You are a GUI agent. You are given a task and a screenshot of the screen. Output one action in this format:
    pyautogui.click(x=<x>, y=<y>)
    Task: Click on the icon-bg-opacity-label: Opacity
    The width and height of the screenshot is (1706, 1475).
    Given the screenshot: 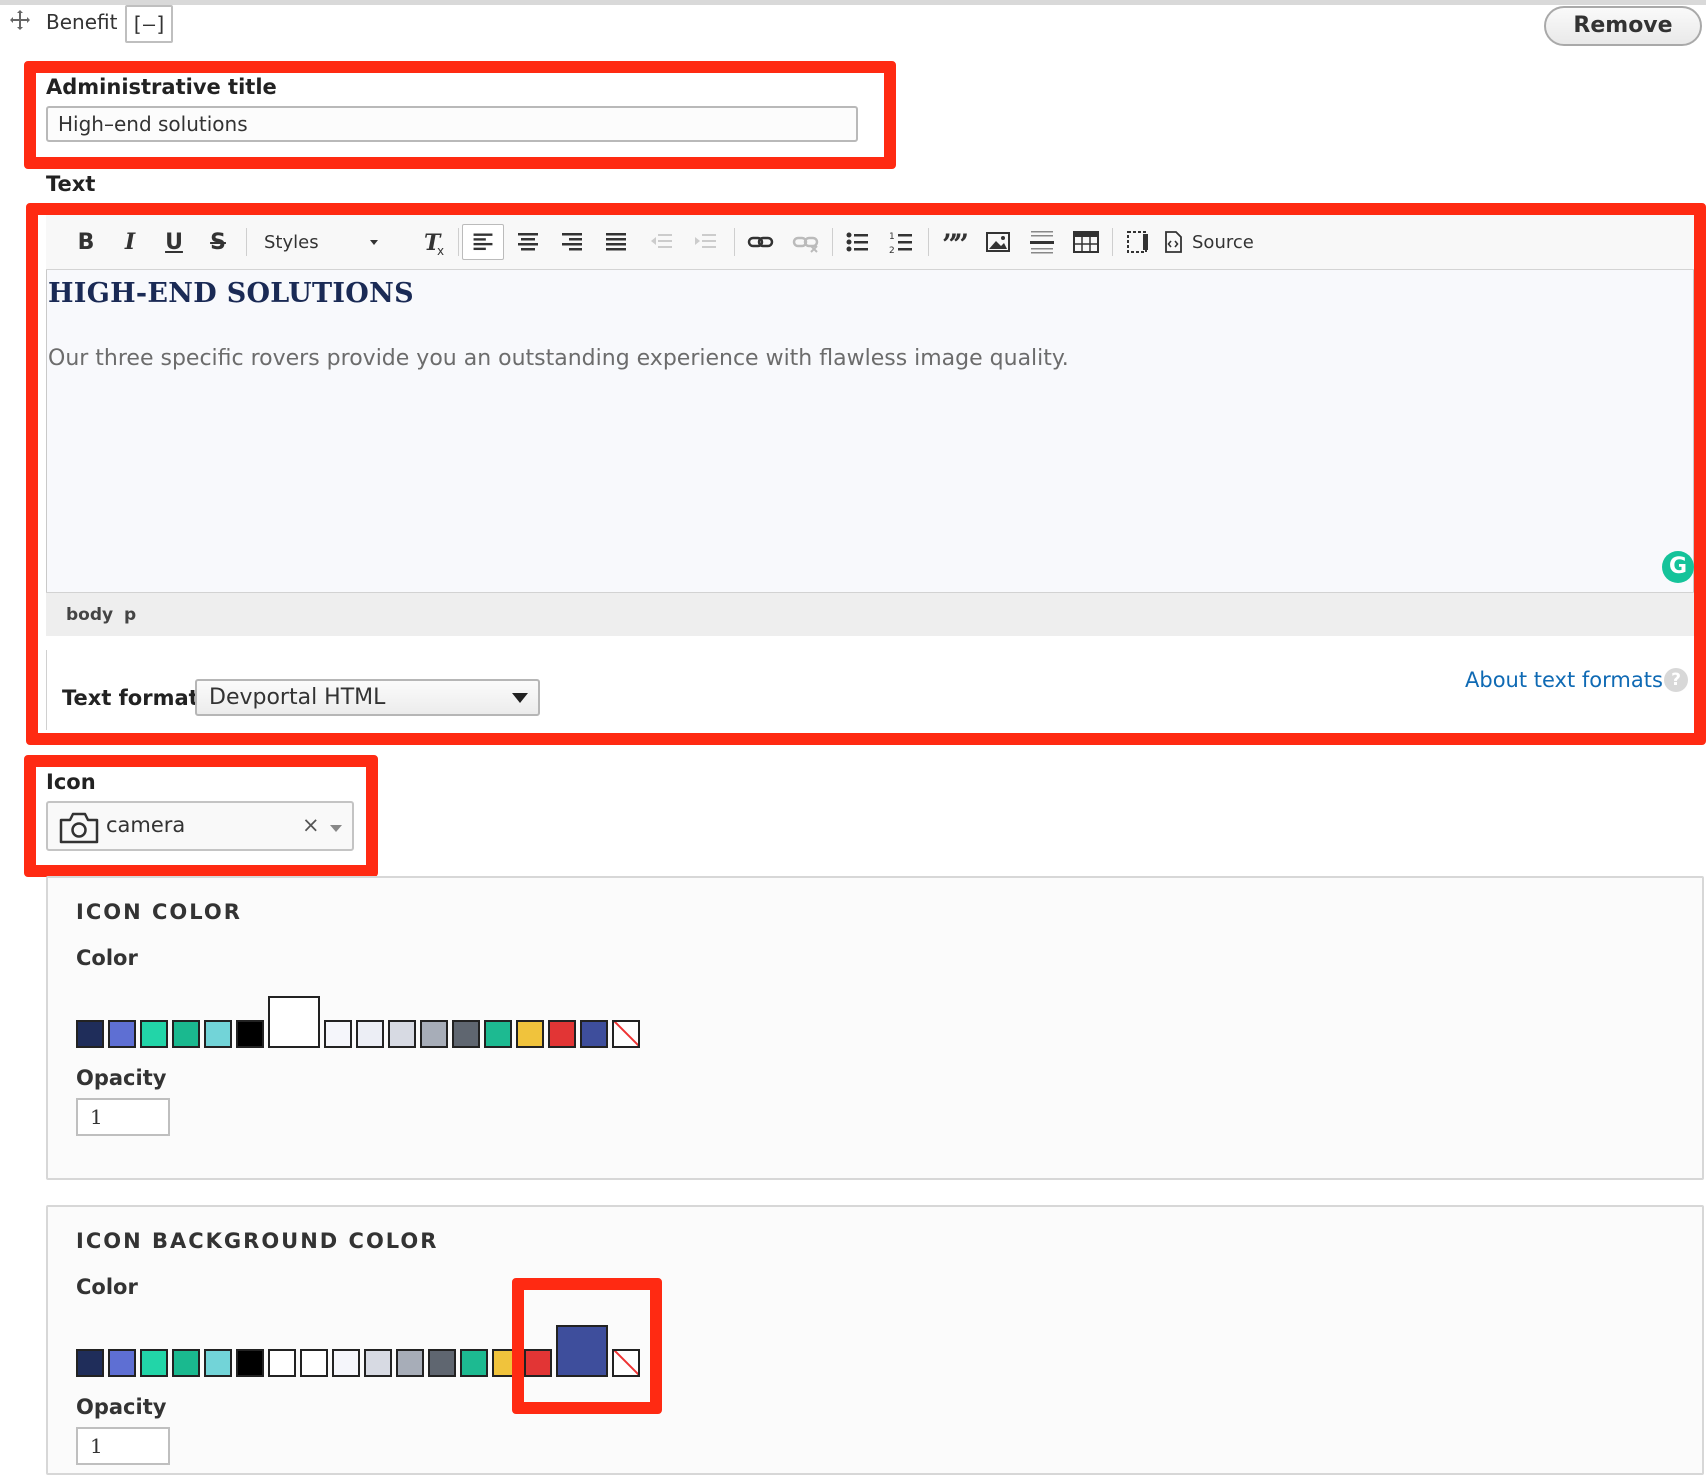 What is the action you would take?
    pyautogui.click(x=121, y=1407)
    